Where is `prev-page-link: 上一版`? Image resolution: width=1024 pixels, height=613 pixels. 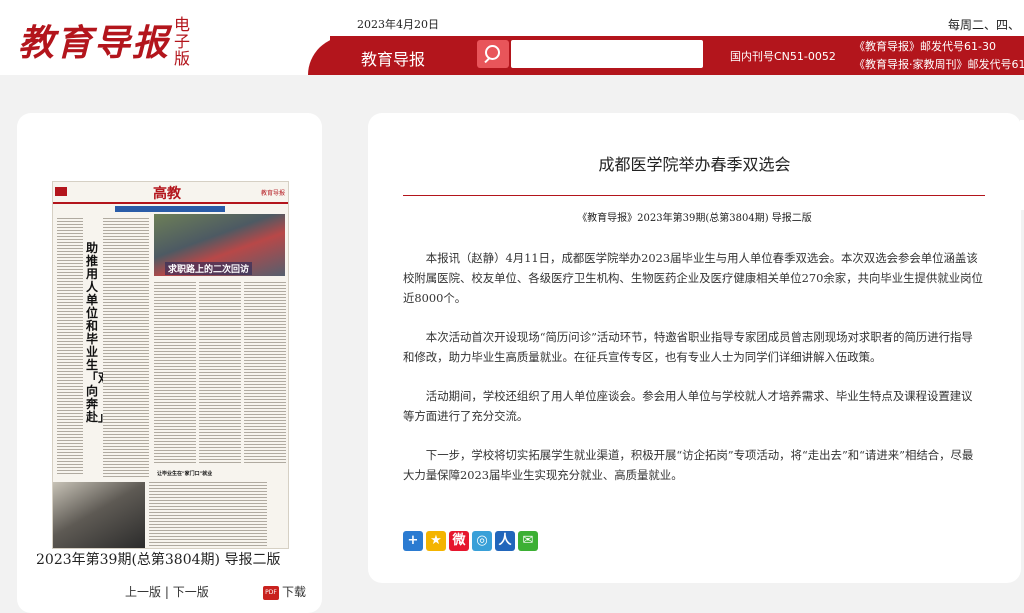 prev-page-link: 上一版 is located at coordinates (143, 592).